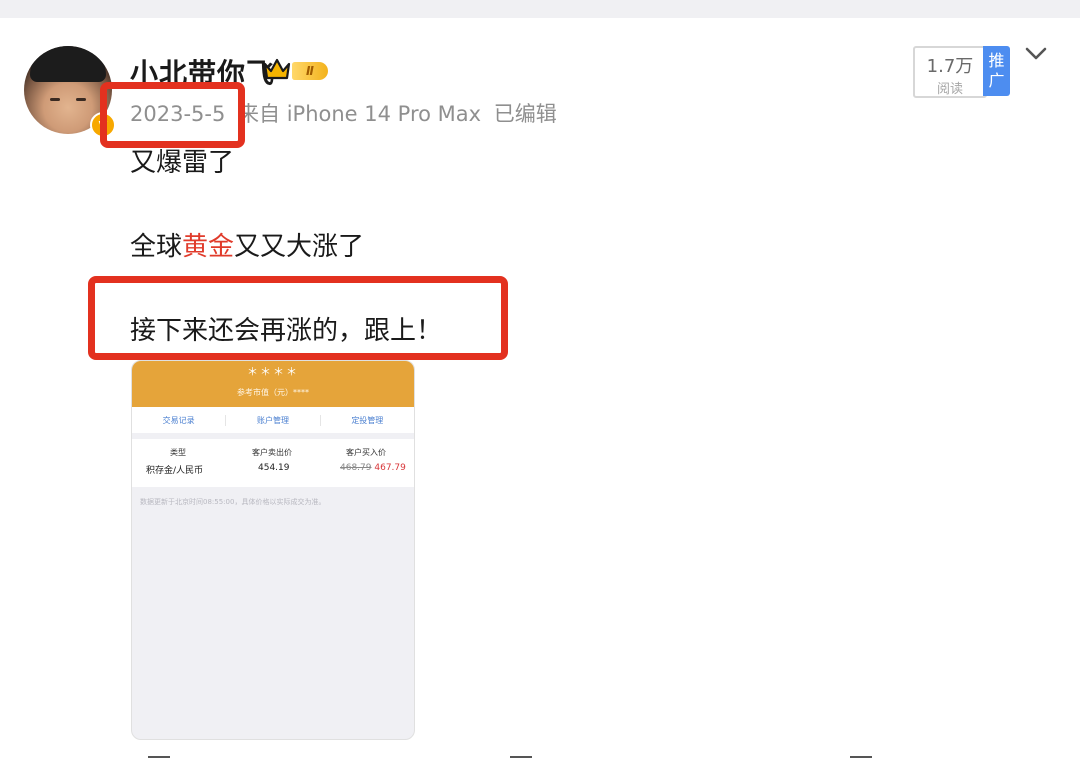 The height and width of the screenshot is (766, 1080). I want to click on card-td-type: 积存金/人民币, so click(175, 471).